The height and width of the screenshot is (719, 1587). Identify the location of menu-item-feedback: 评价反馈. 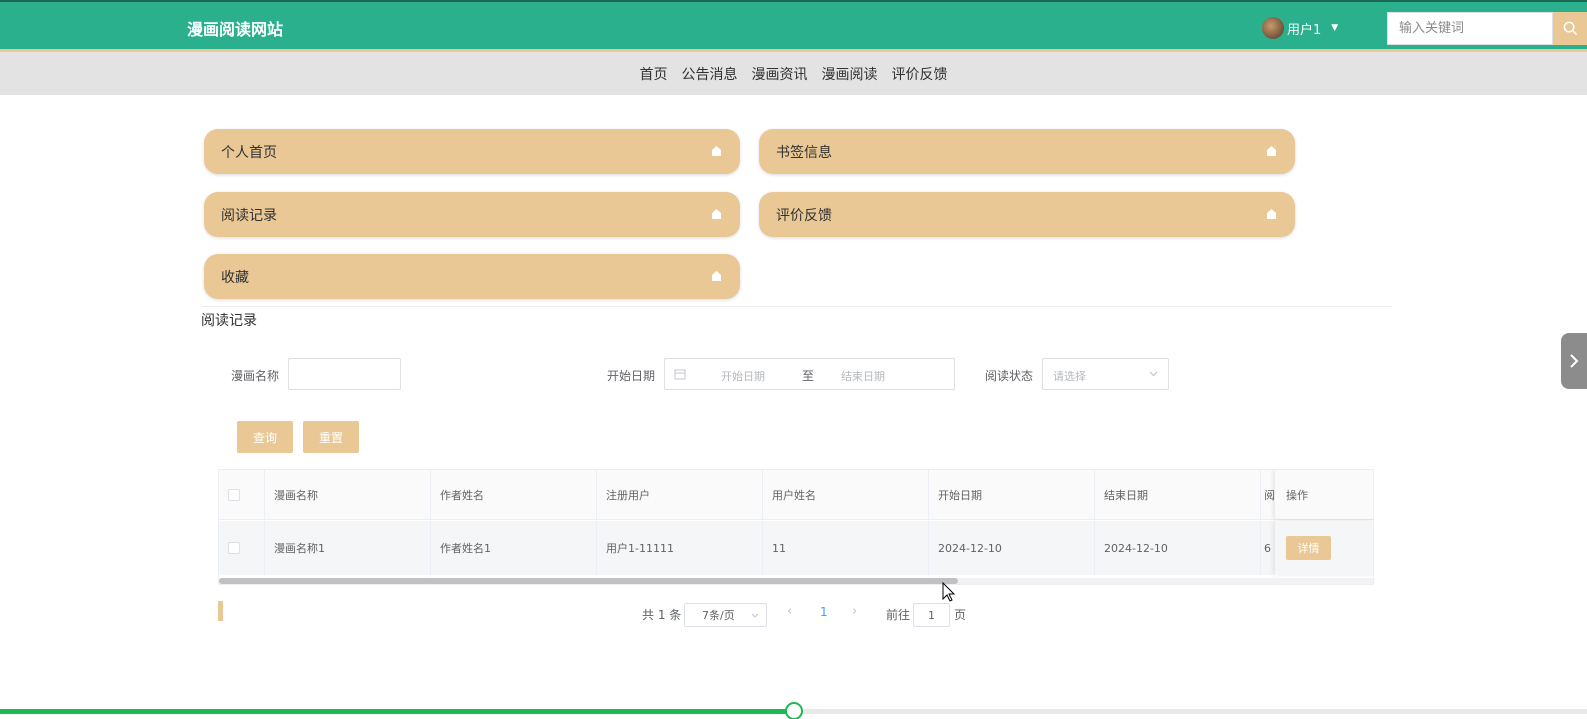
(1027, 214).